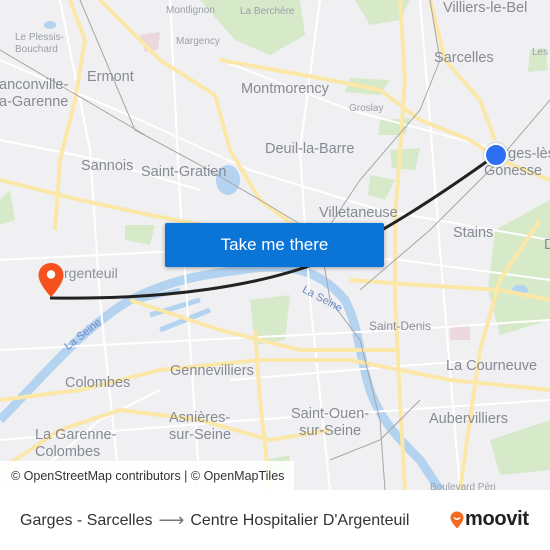 The height and width of the screenshot is (550, 550). I want to click on origin-marker-icon, so click(496, 155).